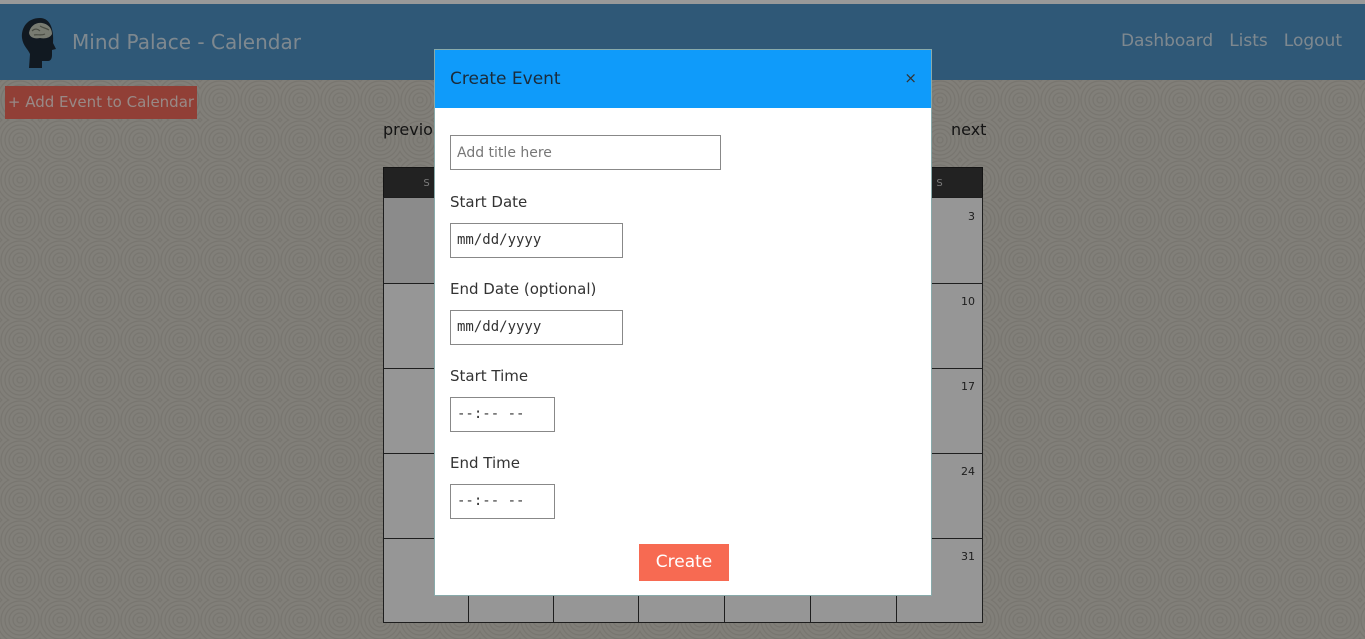 The width and height of the screenshot is (1365, 639). What do you see at coordinates (489, 376) in the screenshot?
I see `start-time-label: Start Time` at bounding box center [489, 376].